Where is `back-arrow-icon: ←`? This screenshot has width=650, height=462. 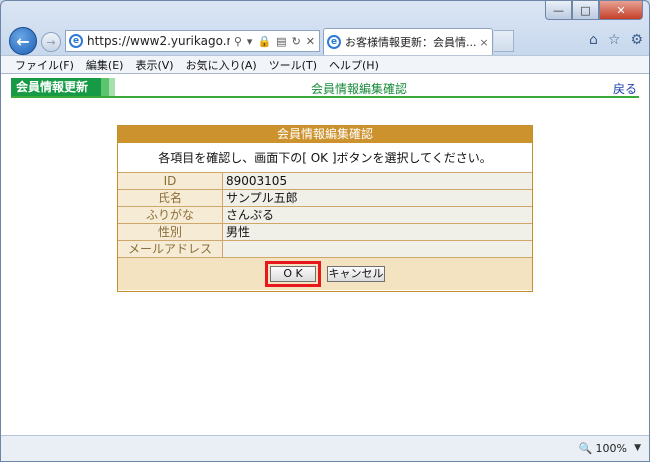 back-arrow-icon: ← is located at coordinates (23, 41).